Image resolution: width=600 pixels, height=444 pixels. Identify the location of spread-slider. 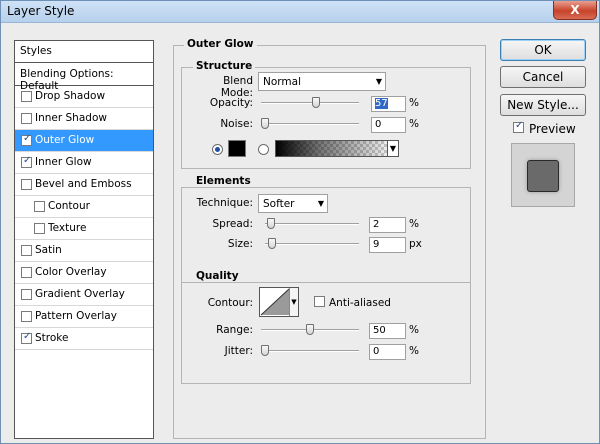
(312, 224).